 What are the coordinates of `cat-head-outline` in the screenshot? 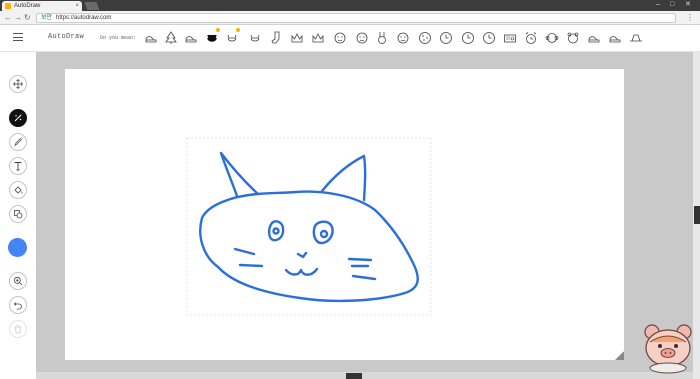 It's located at (309, 246).